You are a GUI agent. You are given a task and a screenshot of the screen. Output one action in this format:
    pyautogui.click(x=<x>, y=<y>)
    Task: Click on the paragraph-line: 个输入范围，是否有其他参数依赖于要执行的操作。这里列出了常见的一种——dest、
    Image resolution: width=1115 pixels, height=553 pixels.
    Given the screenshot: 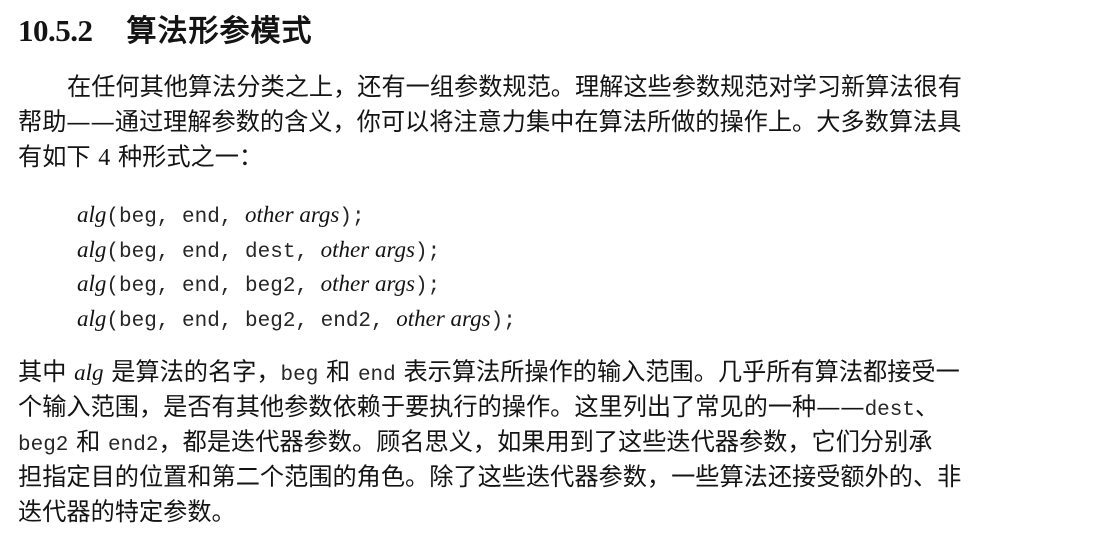 What is the action you would take?
    pyautogui.click(x=560, y=407)
    